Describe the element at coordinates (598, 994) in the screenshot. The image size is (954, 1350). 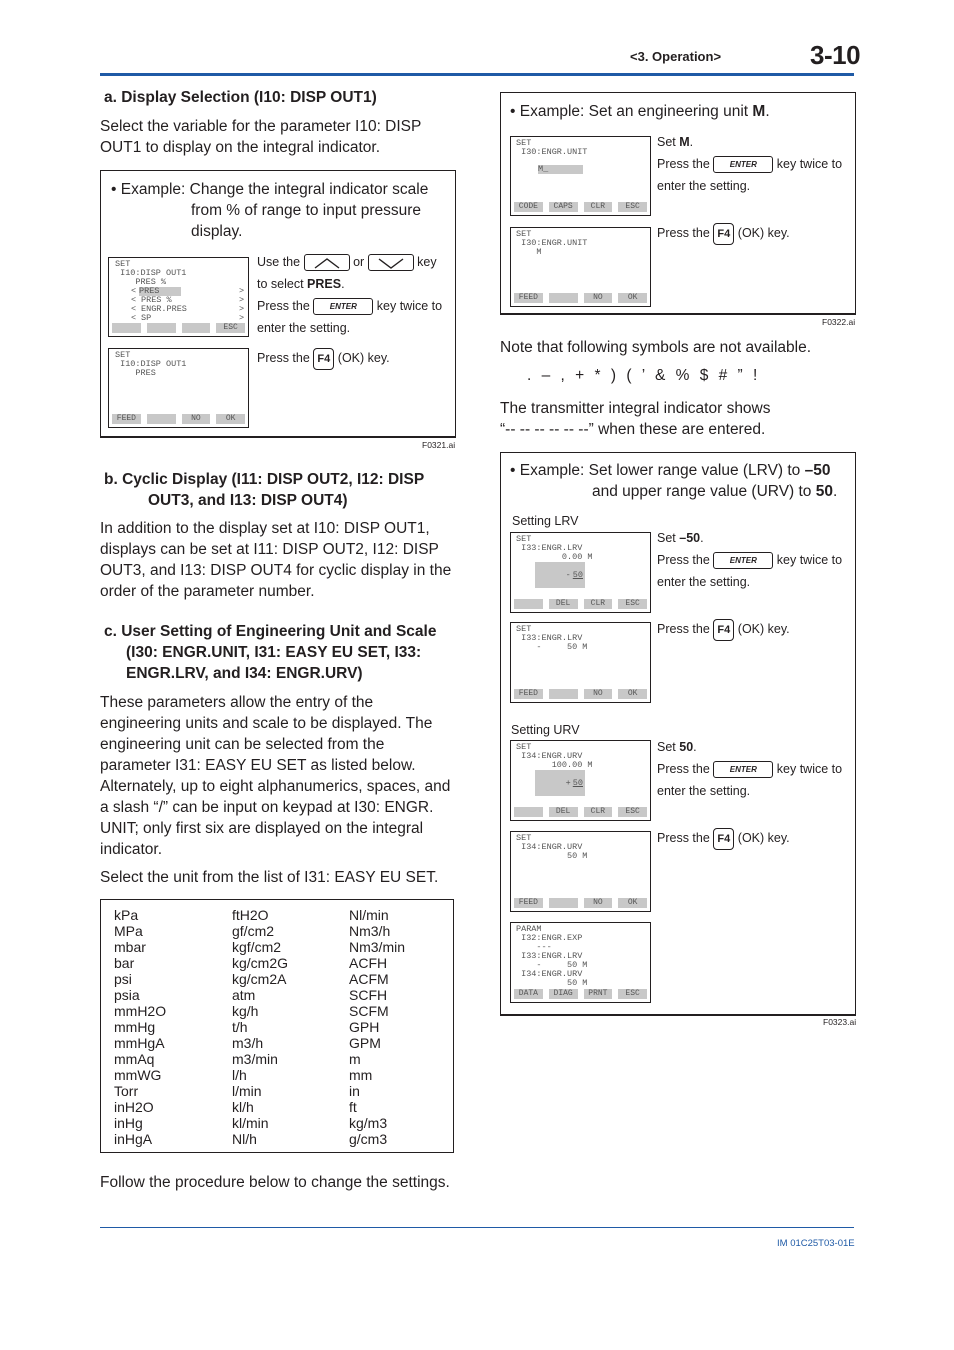
I see `softkey-f3: PRNT` at that location.